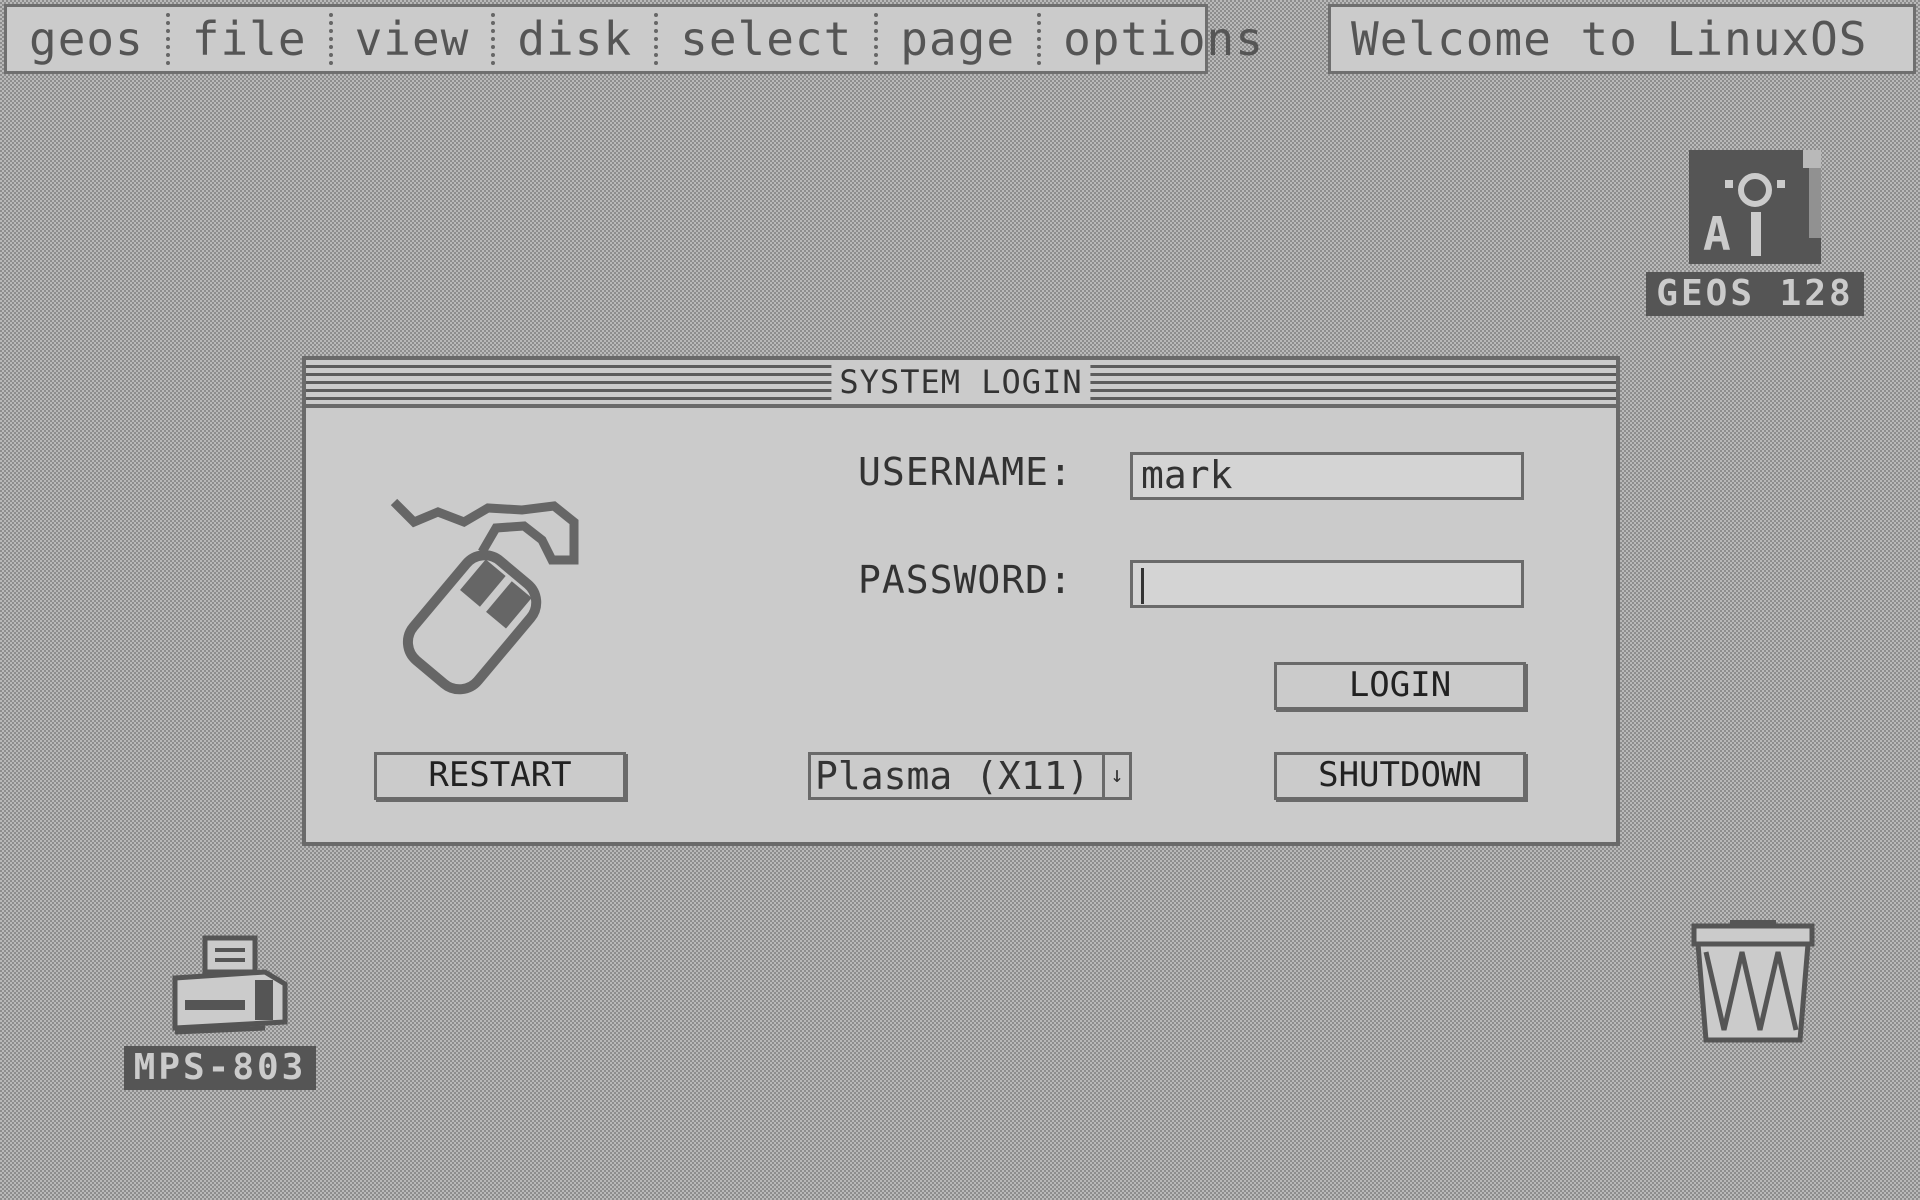  I want to click on password-field, so click(1327, 584).